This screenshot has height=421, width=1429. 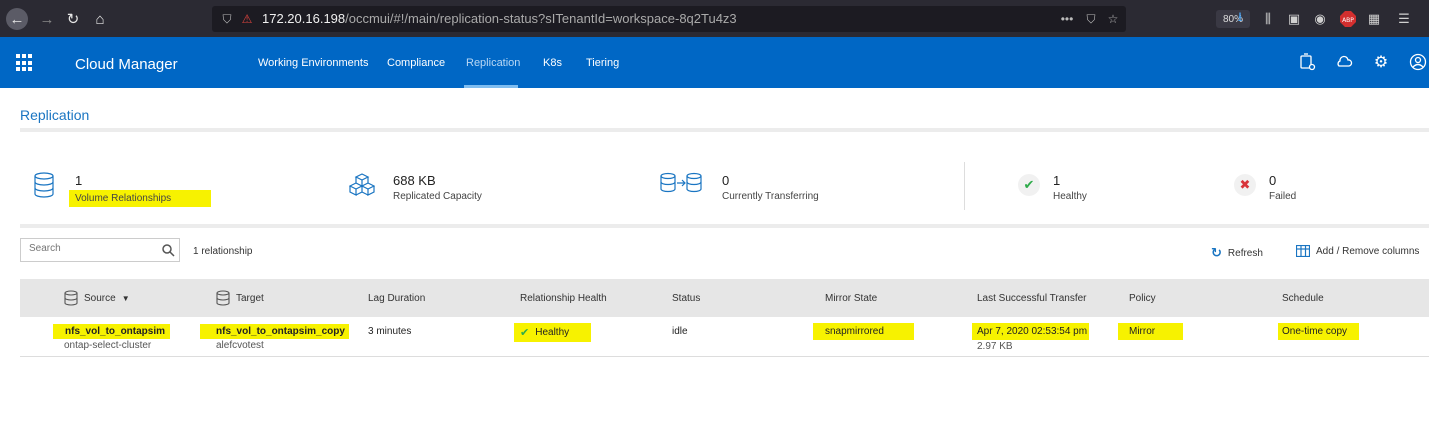 What do you see at coordinates (390, 331) in the screenshot?
I see `lag-duration: 3 minutes` at bounding box center [390, 331].